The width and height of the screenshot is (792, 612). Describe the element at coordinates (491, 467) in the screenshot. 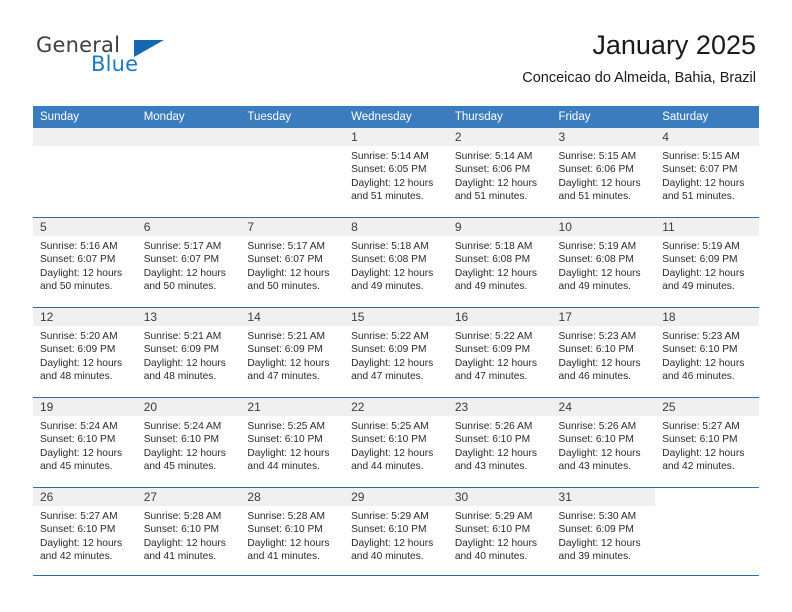

I see `daylight-duration-line2: and 43 minutes.` at that location.